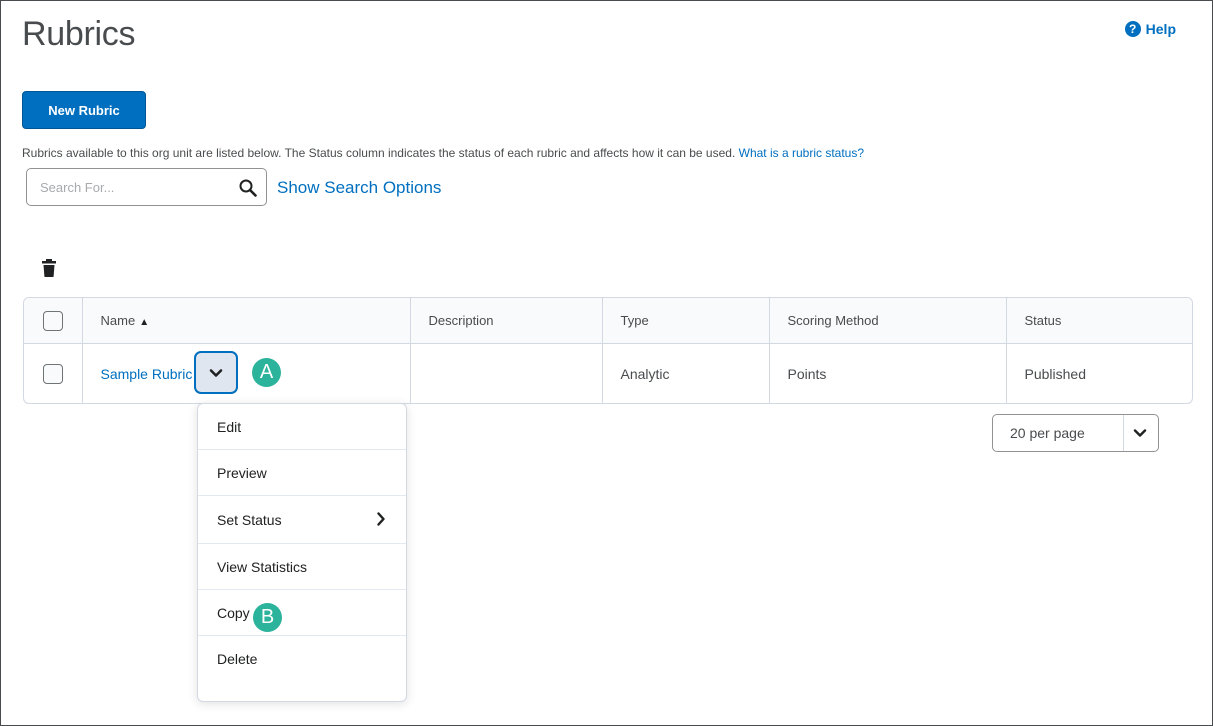 The width and height of the screenshot is (1213, 726). What do you see at coordinates (1123, 433) in the screenshot?
I see `pager-divider` at bounding box center [1123, 433].